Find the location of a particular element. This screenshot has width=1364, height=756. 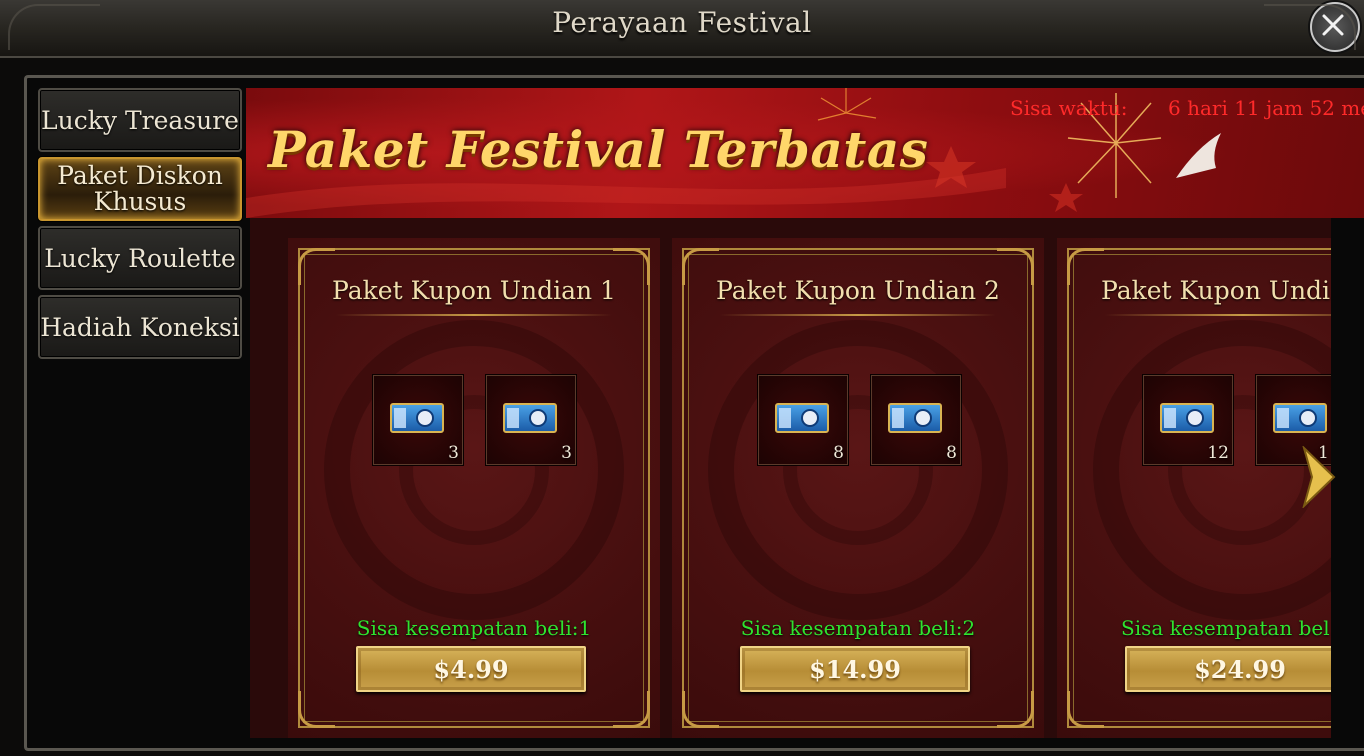

title-bar: Perayaan Festival is located at coordinates (682, 29).